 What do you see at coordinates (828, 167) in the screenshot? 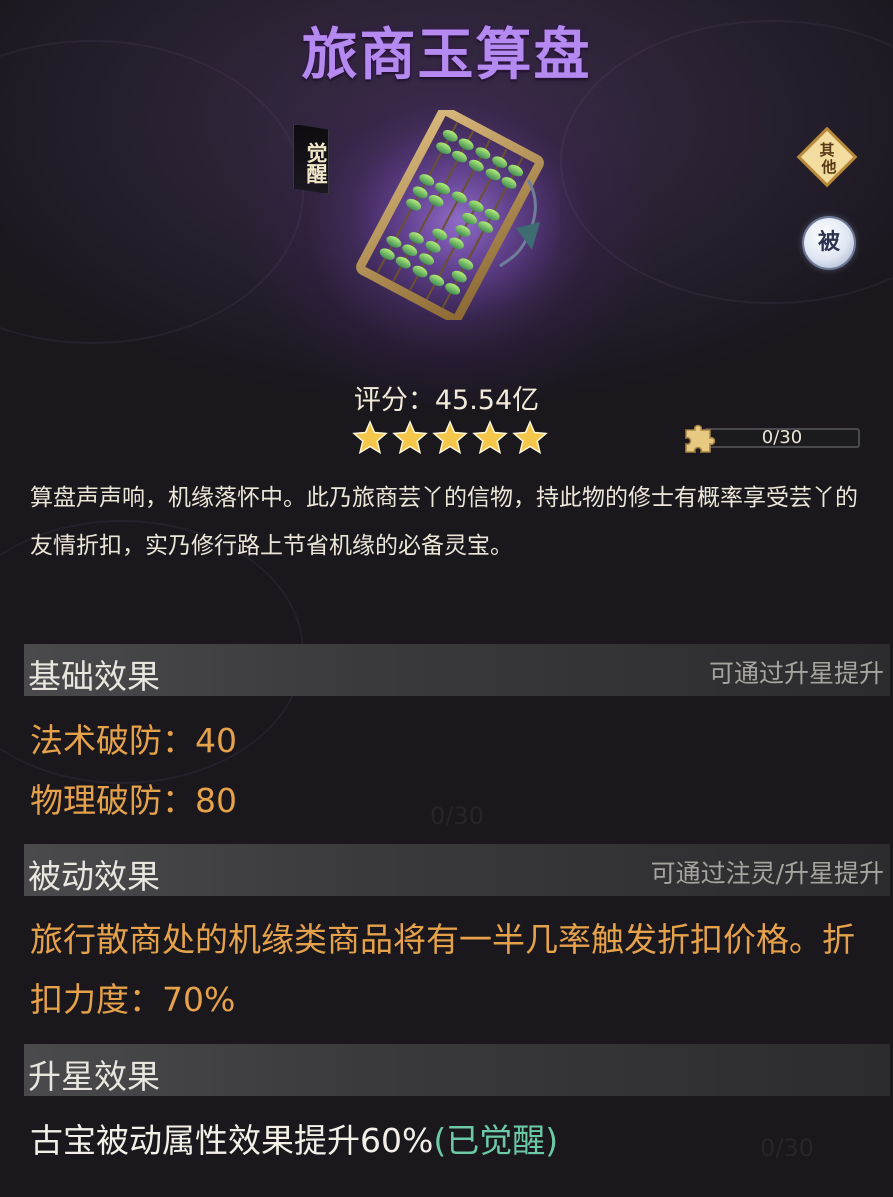
I see `other-badge-label-bottom: 他` at bounding box center [828, 167].